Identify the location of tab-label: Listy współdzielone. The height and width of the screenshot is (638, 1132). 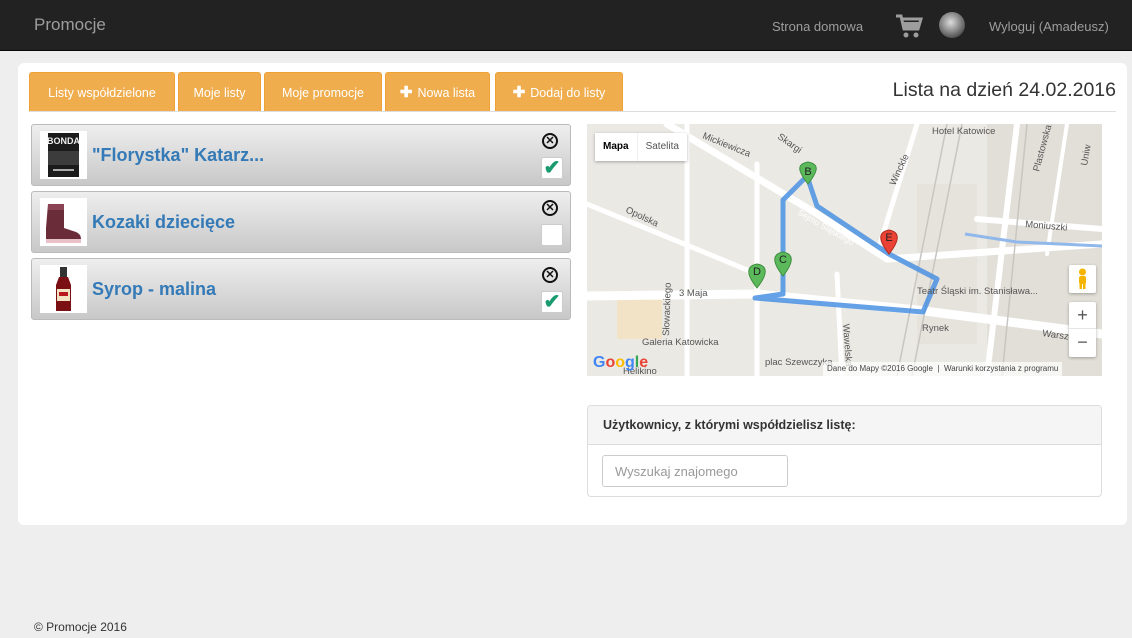
(102, 93).